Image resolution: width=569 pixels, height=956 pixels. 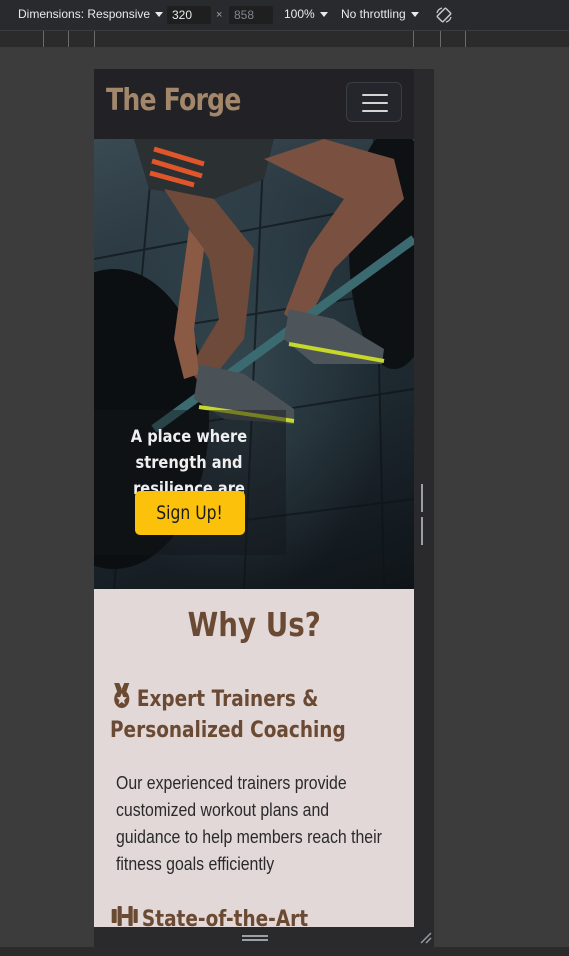 What do you see at coordinates (251, 15) in the screenshot?
I see `height-input` at bounding box center [251, 15].